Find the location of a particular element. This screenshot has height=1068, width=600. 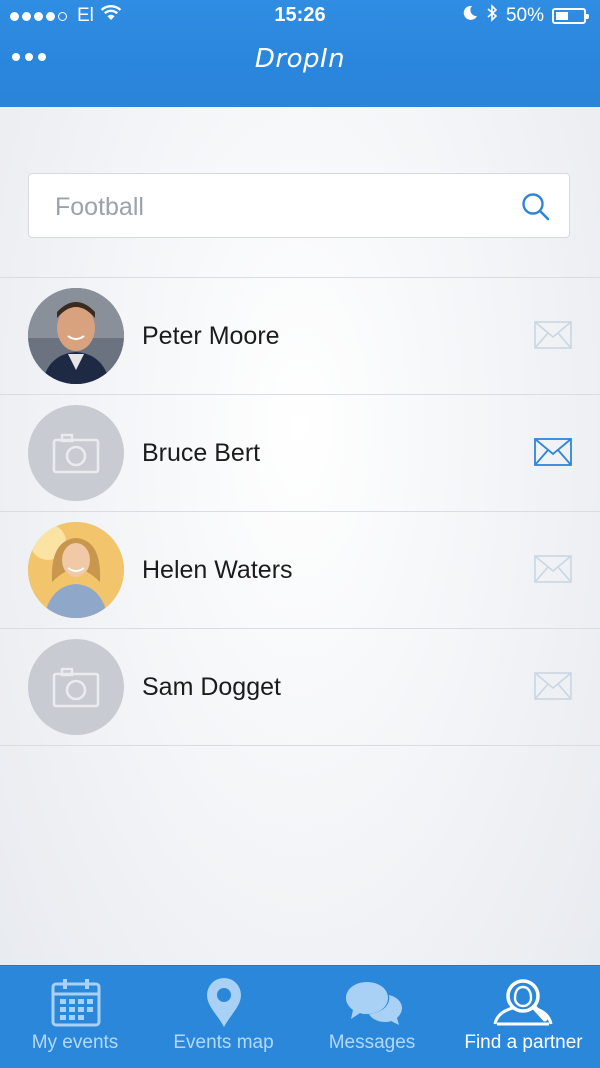

battery-icon is located at coordinates (570, 16).